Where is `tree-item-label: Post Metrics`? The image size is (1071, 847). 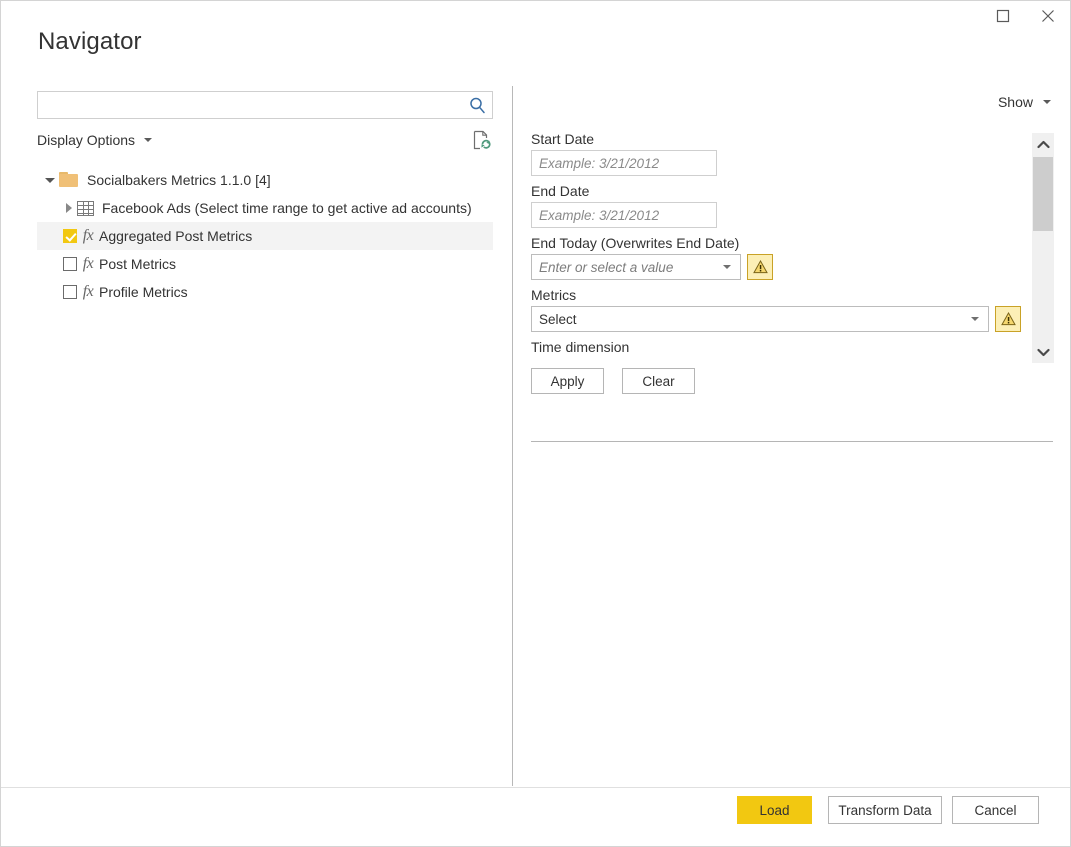 tree-item-label: Post Metrics is located at coordinates (138, 264).